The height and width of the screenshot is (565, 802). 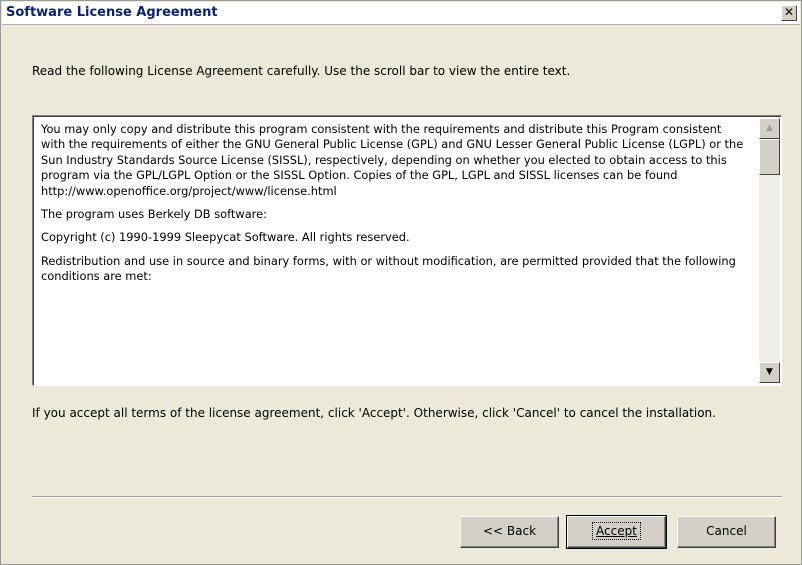 I want to click on vertical-scrollbar: ▲ ▼, so click(x=769, y=250).